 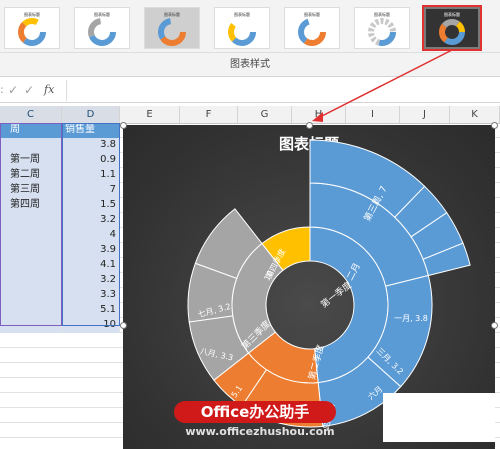 What do you see at coordinates (250, 64) in the screenshot?
I see `chart-styles-group-label: 图表样式` at bounding box center [250, 64].